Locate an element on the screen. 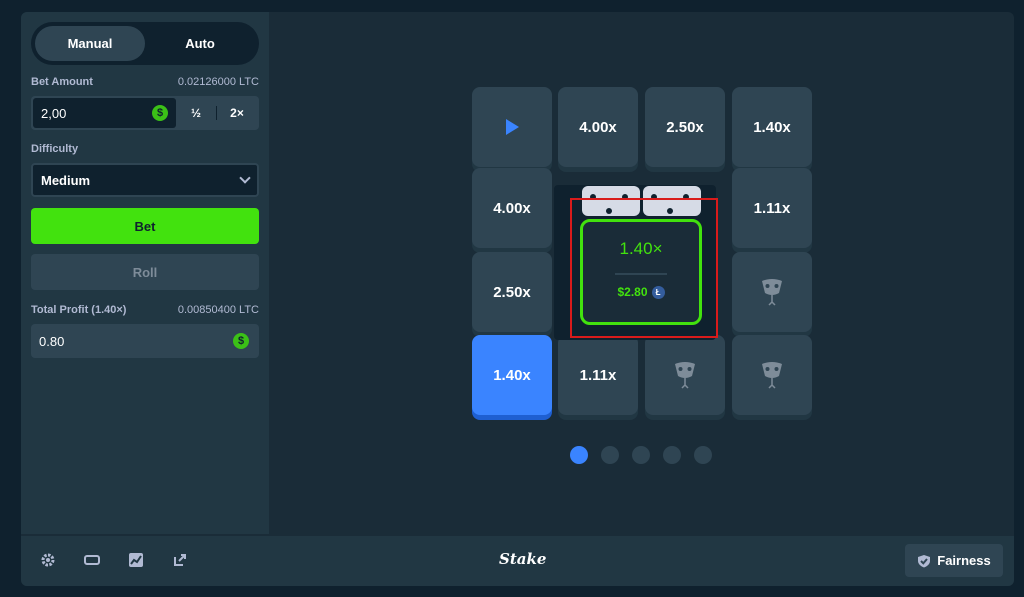 Image resolution: width=1024 pixels, height=597 pixels. stats-icon is located at coordinates (136, 560).